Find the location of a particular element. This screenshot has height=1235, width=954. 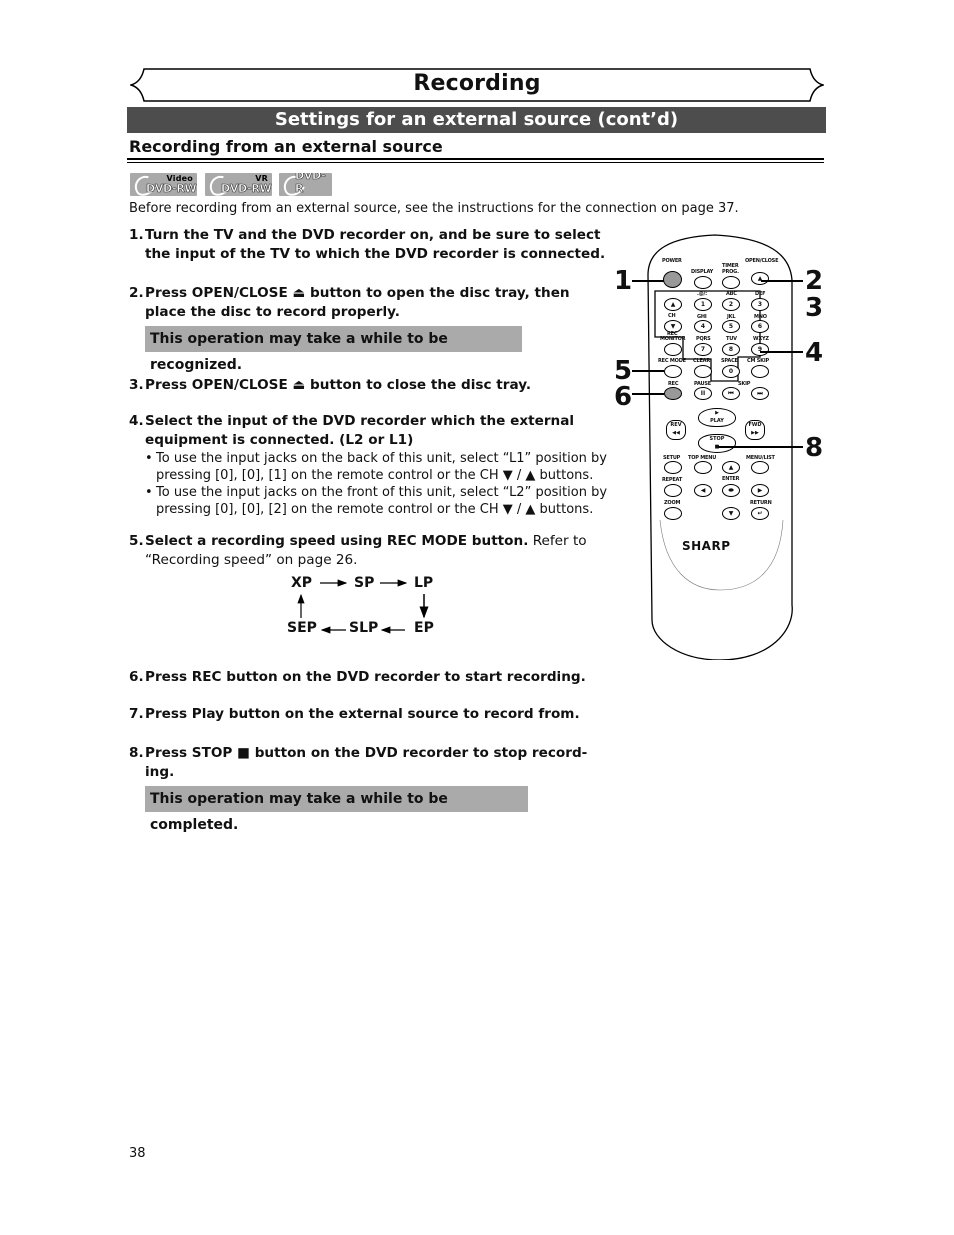

setup-button is located at coordinates (673, 467).